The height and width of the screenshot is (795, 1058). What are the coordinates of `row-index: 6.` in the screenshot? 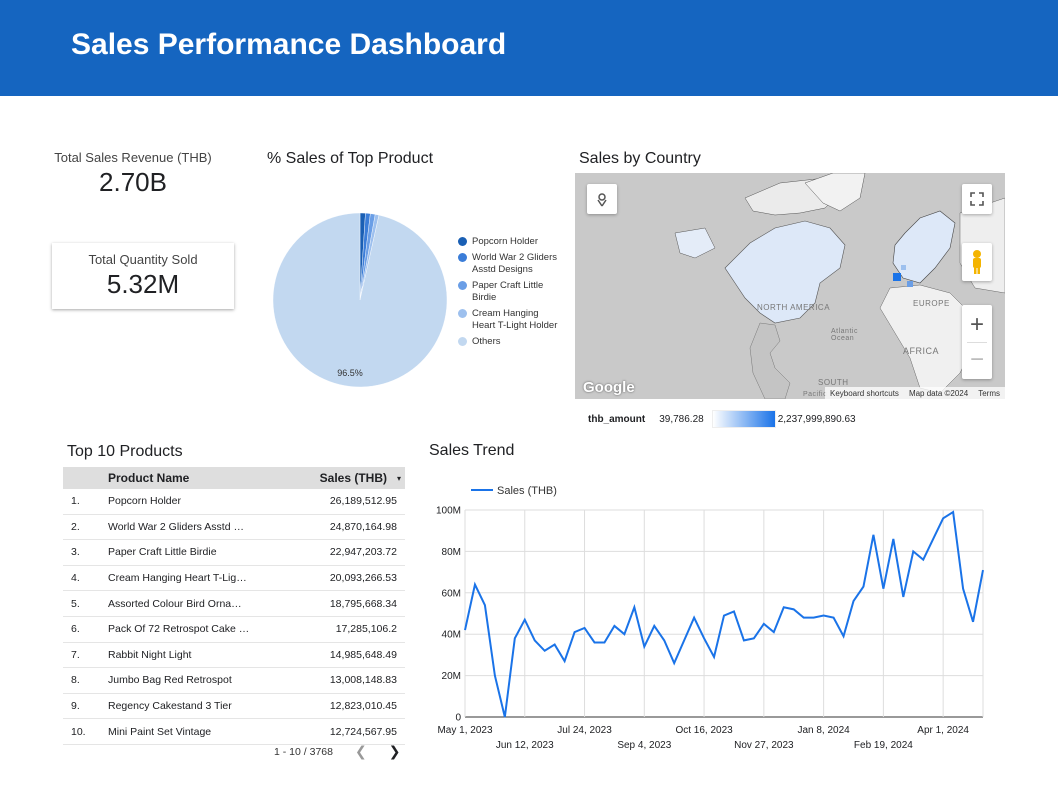 It's located at (75, 629).